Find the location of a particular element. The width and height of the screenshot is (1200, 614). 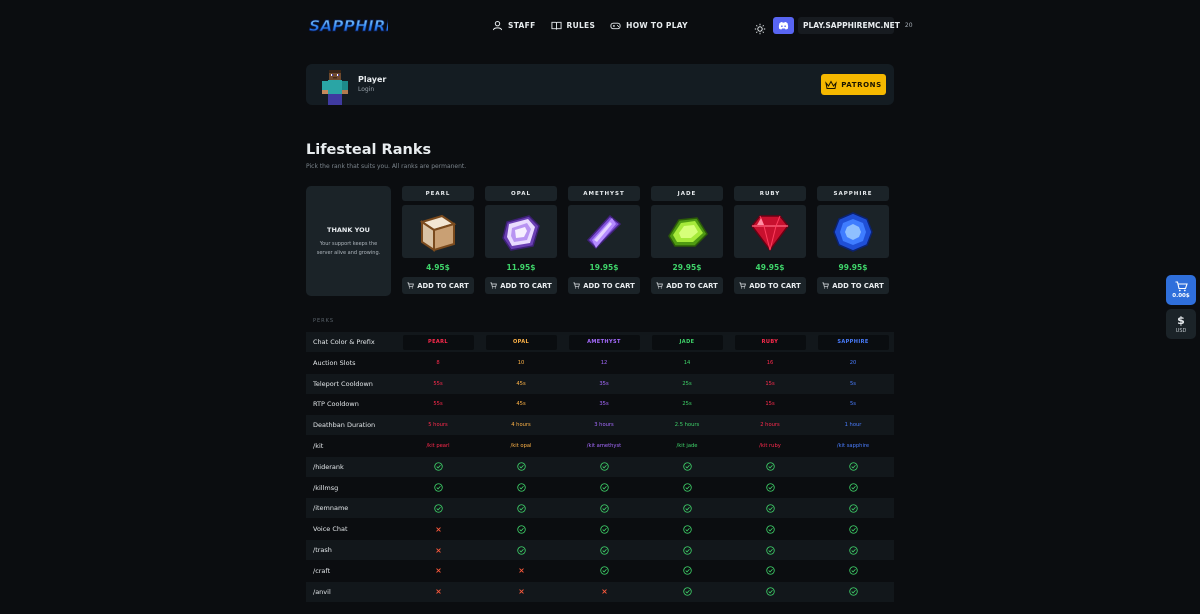

chat-prefix-tag: AMETHYST is located at coordinates (604, 342).